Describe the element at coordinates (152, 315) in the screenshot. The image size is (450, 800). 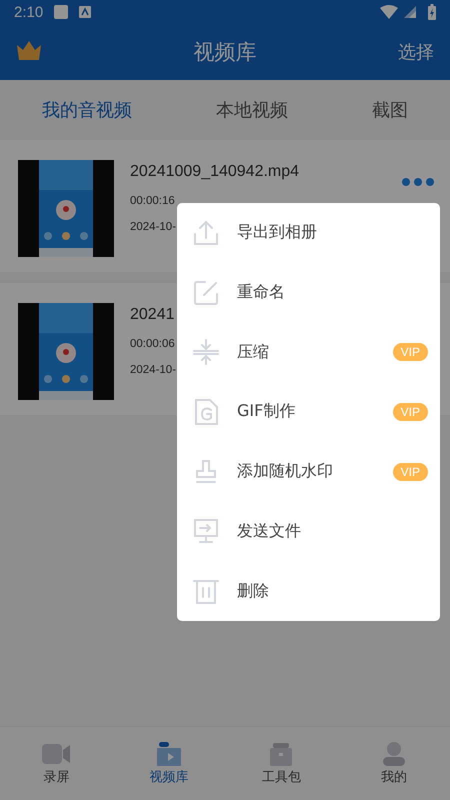
I see `file-name: 20241` at that location.